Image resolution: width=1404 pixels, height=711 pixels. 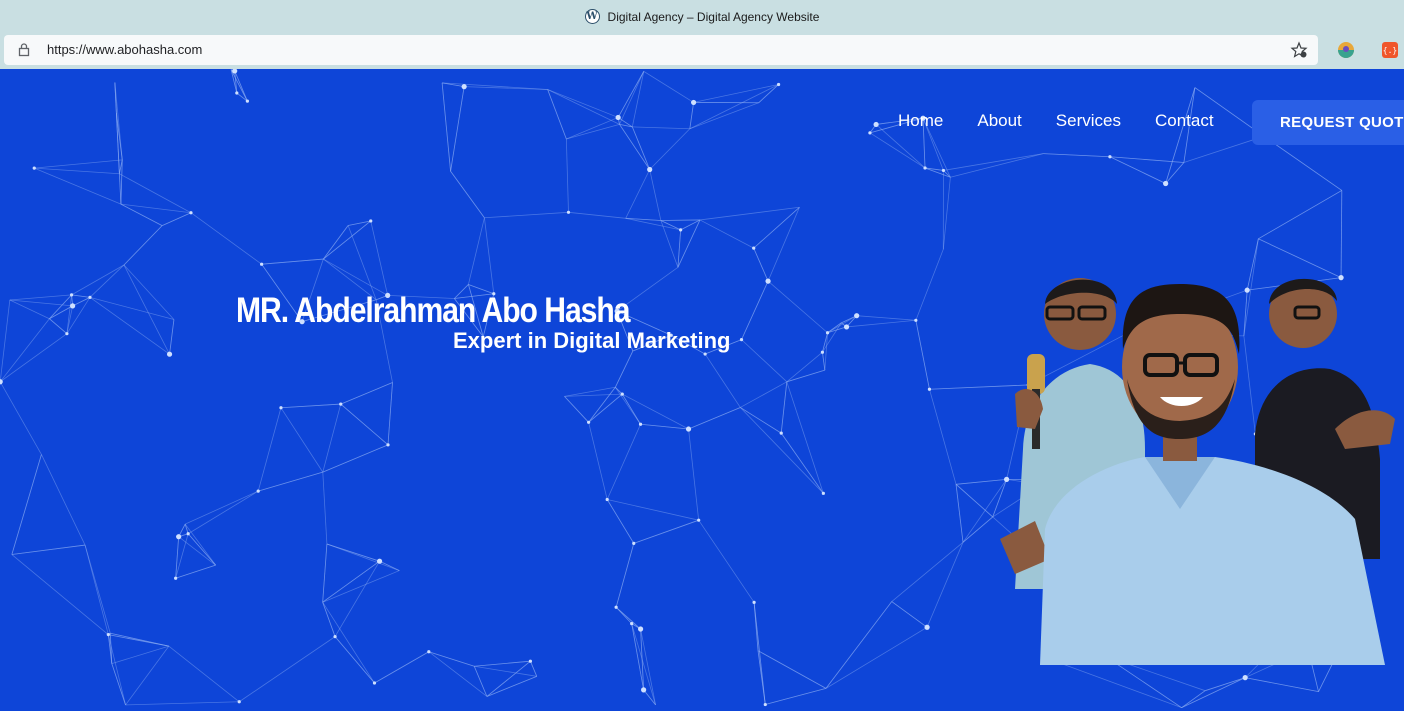 I want to click on lock-icon, so click(x=24, y=51).